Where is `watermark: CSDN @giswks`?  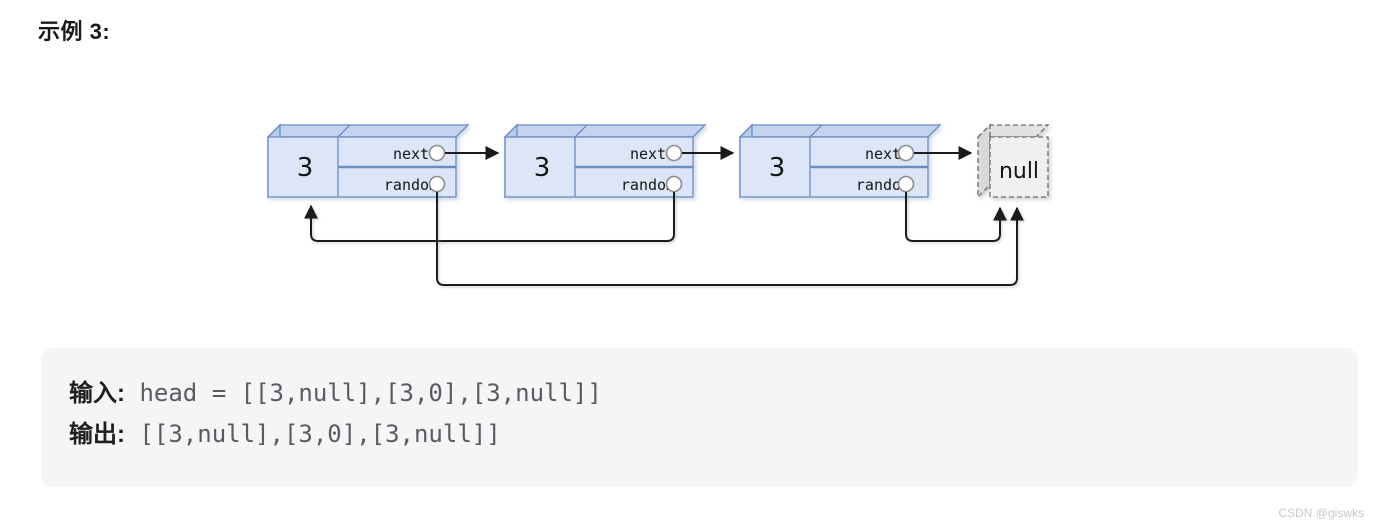
watermark: CSDN @giswks is located at coordinates (1321, 513).